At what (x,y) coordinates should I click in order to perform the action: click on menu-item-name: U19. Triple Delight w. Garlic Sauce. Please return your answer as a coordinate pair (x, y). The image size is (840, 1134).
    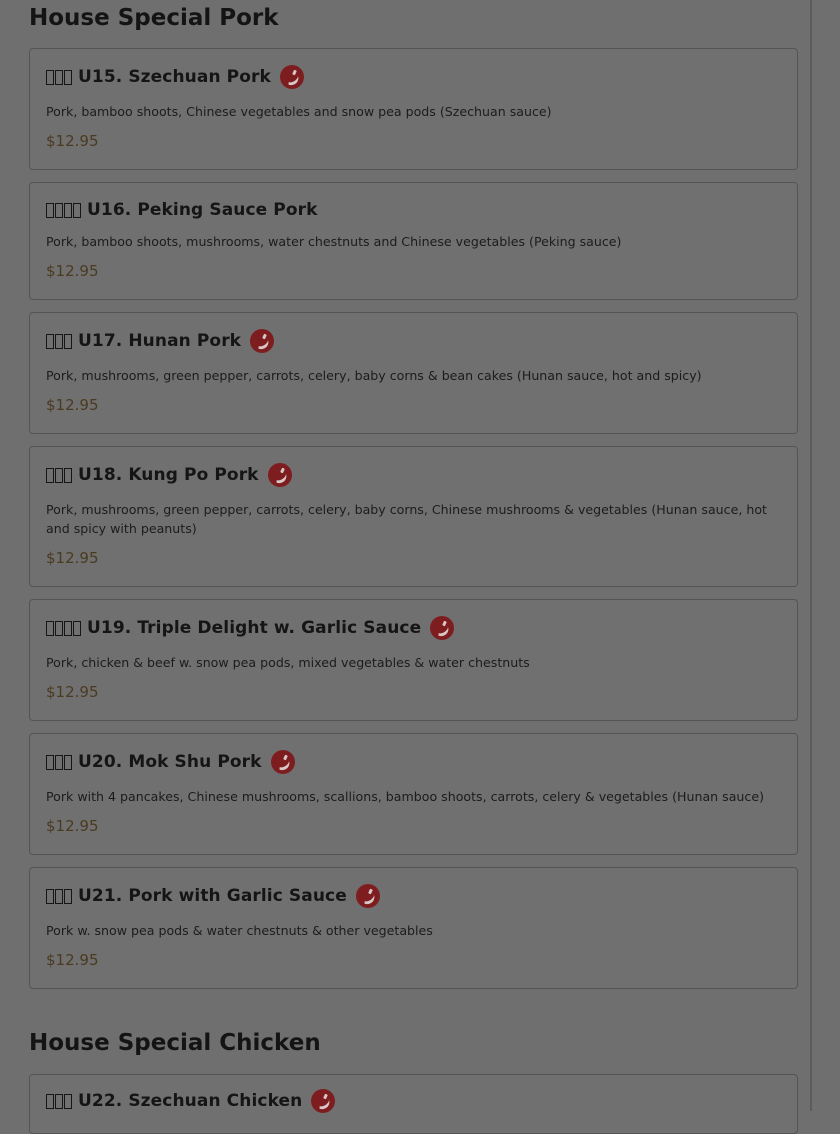
    Looking at the image, I should click on (254, 628).